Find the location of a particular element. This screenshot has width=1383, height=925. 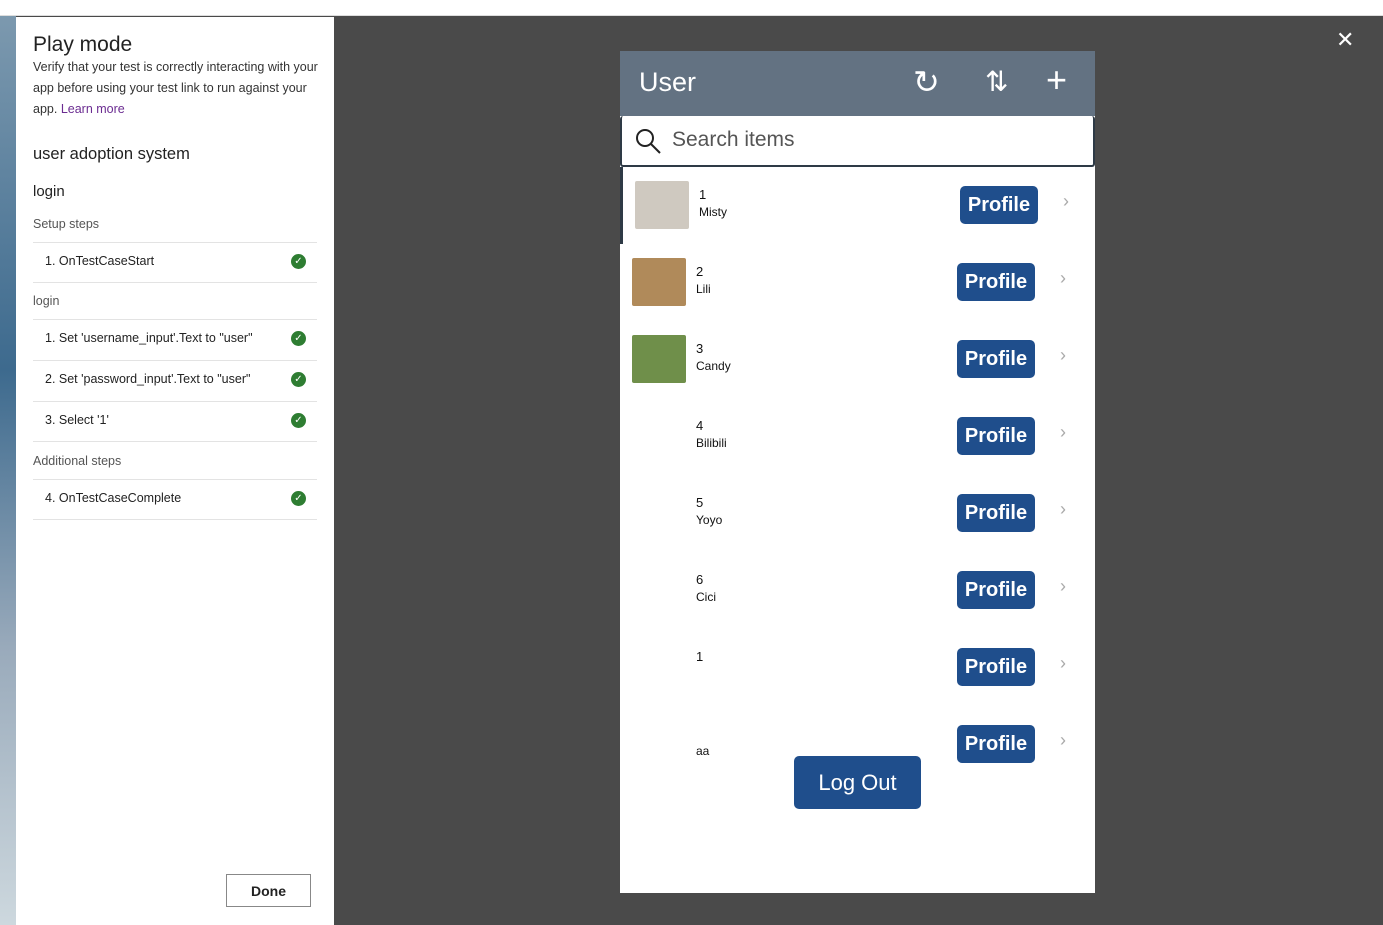

search-input: Search items is located at coordinates (857, 141).